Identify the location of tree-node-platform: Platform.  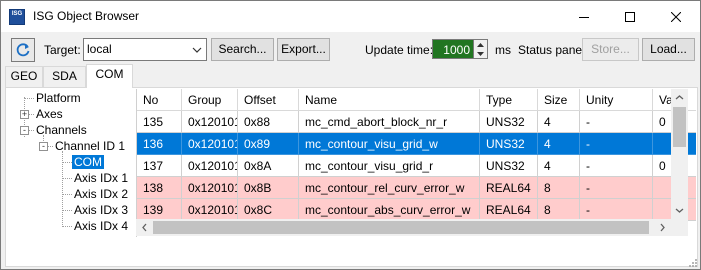
(58, 98).